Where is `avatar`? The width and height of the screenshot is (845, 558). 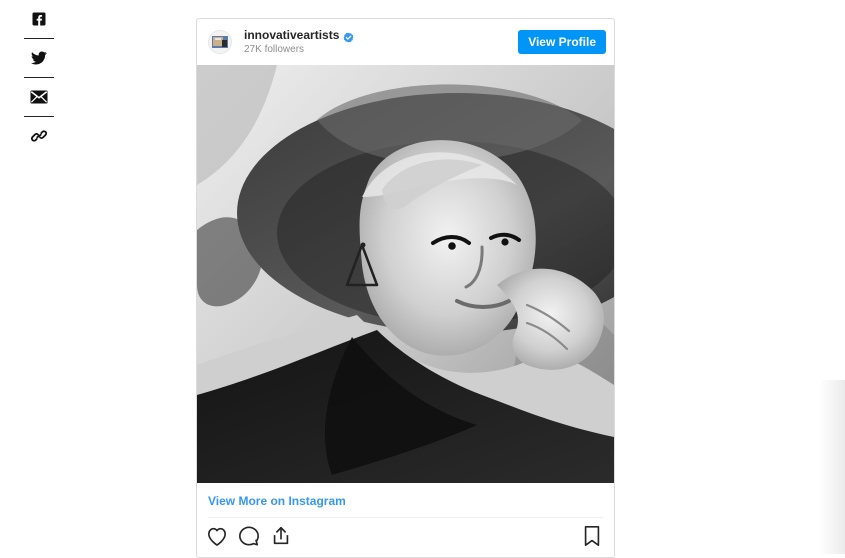
avatar is located at coordinates (220, 42).